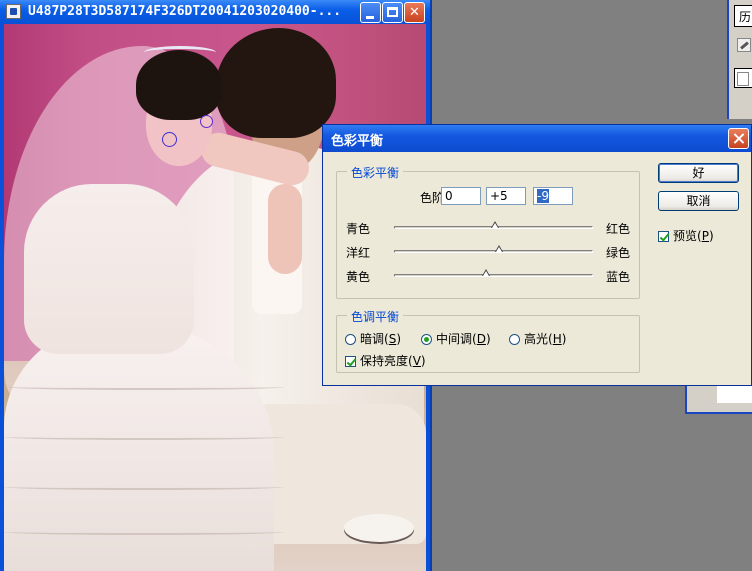 This screenshot has width=752, height=571. I want to click on minimize-button, so click(370, 12).